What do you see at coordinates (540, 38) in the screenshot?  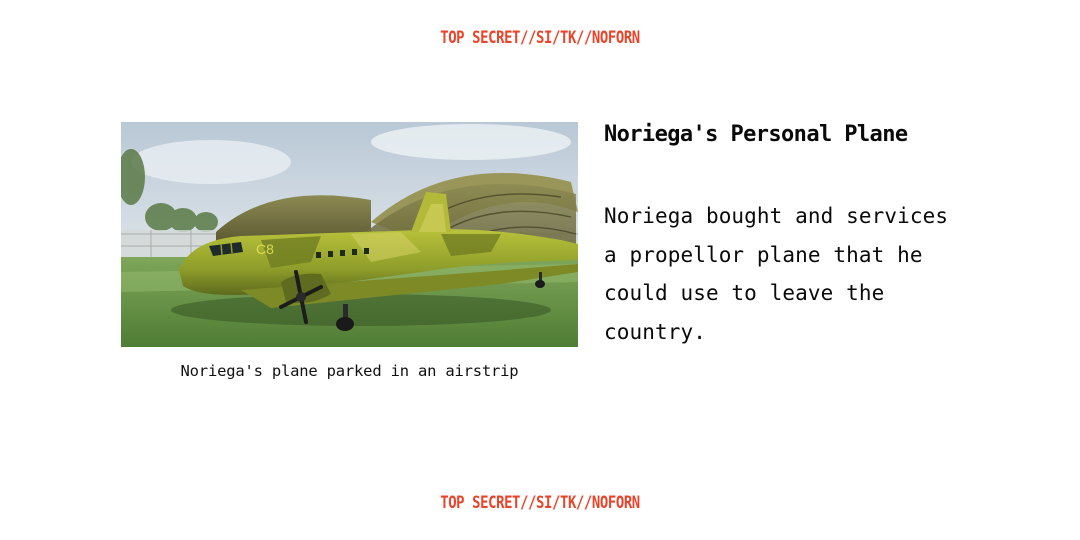 I see `classification-banner-top: TOP SECRET//SI/TK//NOFORN` at bounding box center [540, 38].